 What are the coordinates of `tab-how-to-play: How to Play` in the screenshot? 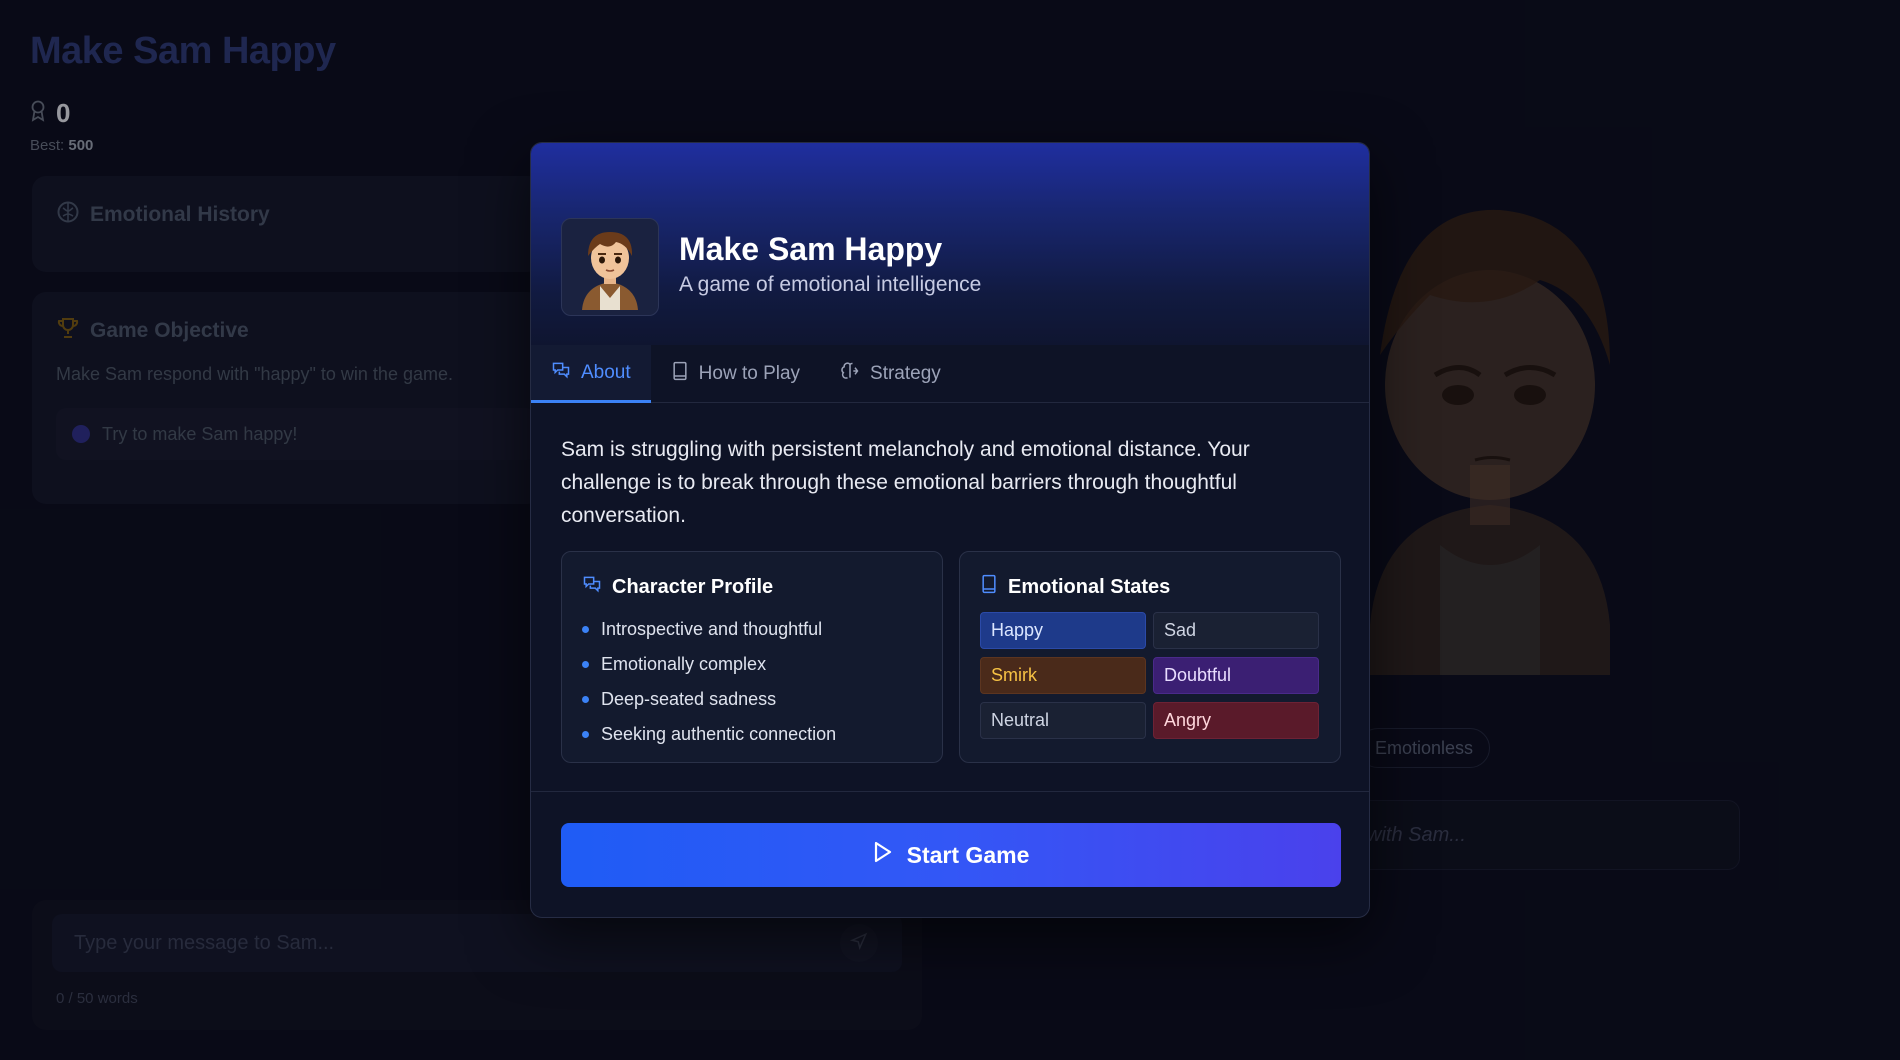 It's located at (735, 374).